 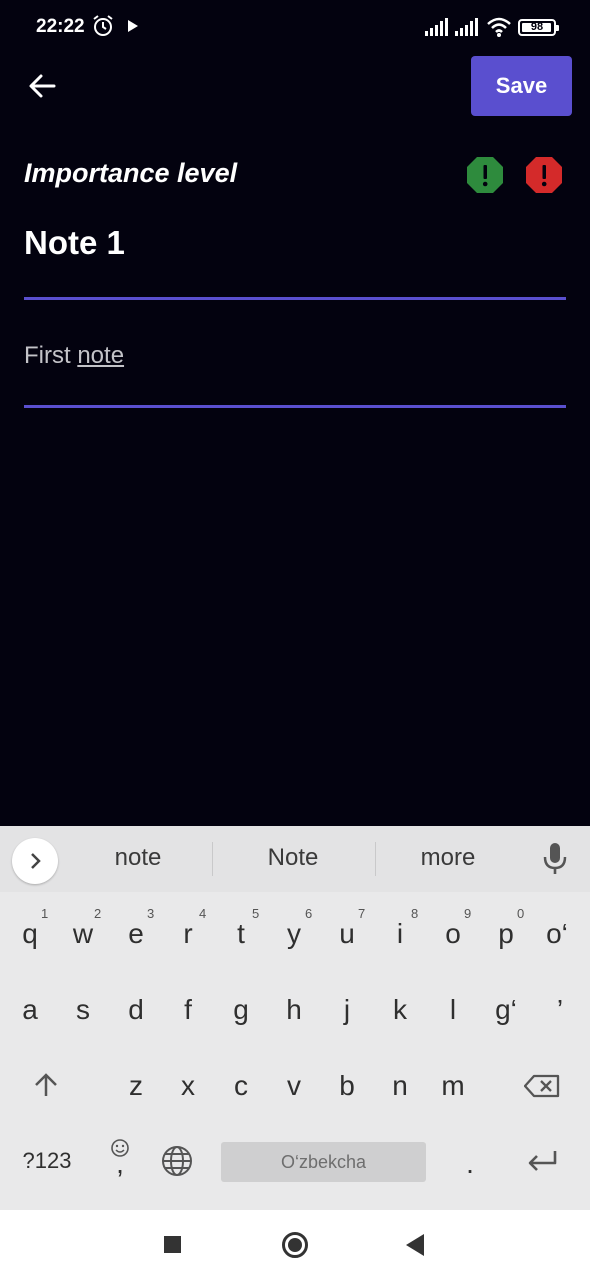 What do you see at coordinates (131, 173) in the screenshot?
I see `importance-level-label: Importance level` at bounding box center [131, 173].